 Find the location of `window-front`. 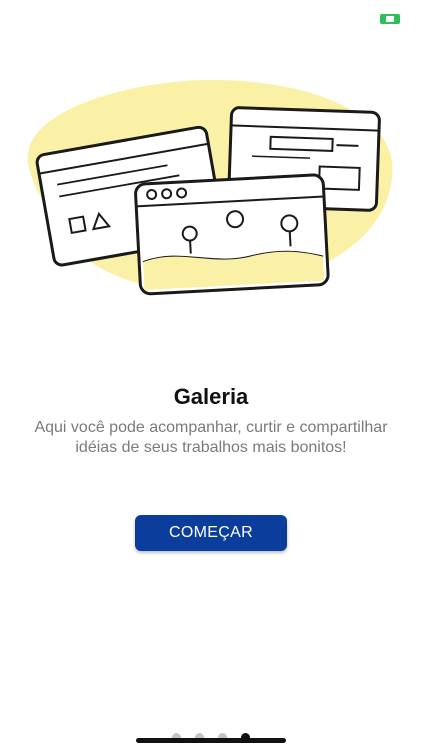

window-front is located at coordinates (232, 234).